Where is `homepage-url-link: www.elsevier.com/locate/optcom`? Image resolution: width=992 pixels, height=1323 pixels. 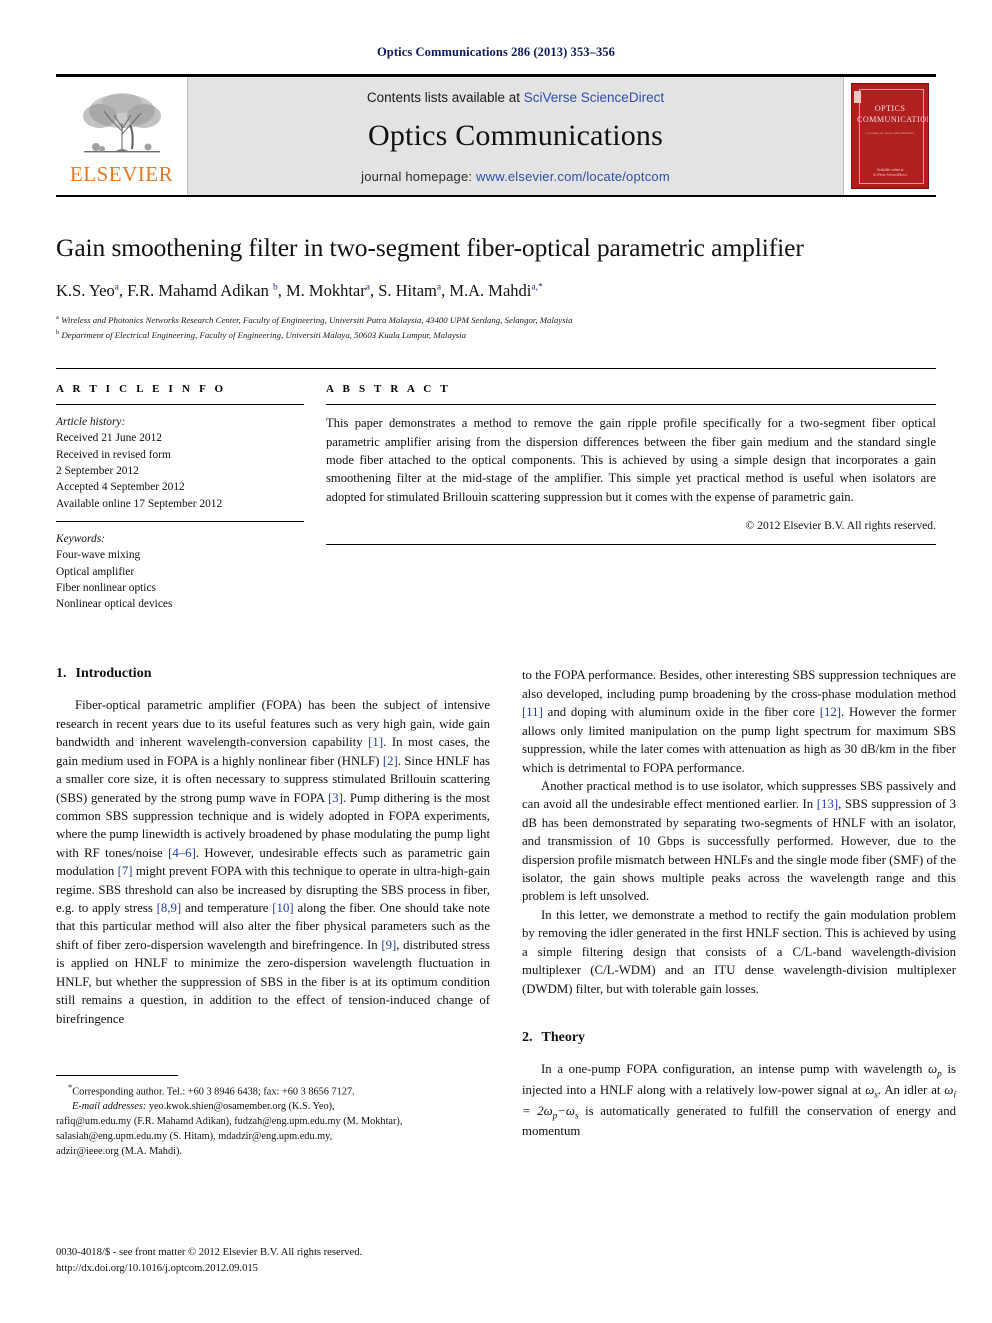
homepage-url-link: www.elsevier.com/locate/optcom is located at coordinates (573, 176).